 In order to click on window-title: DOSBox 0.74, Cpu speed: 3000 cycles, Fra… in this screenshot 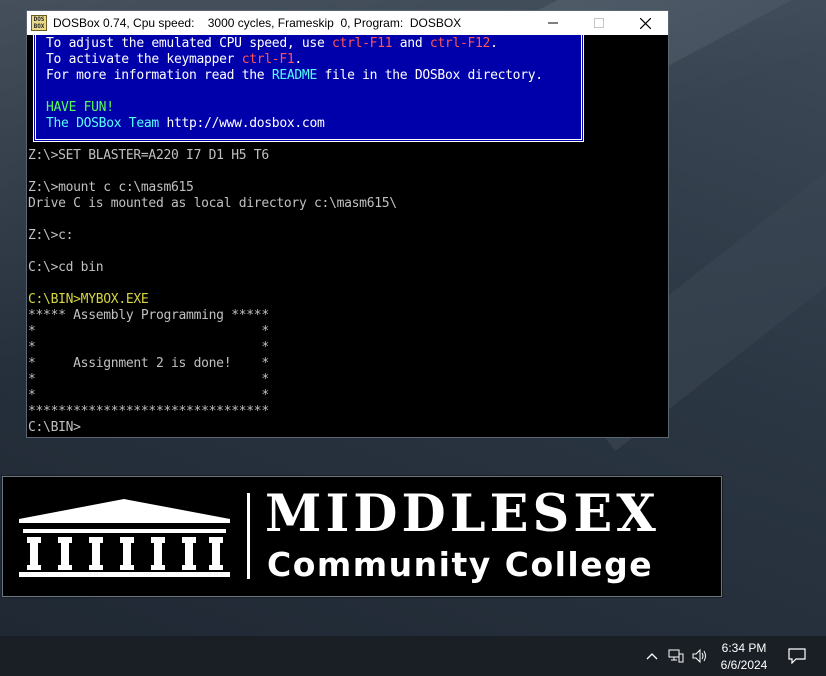, I will do `click(257, 23)`.